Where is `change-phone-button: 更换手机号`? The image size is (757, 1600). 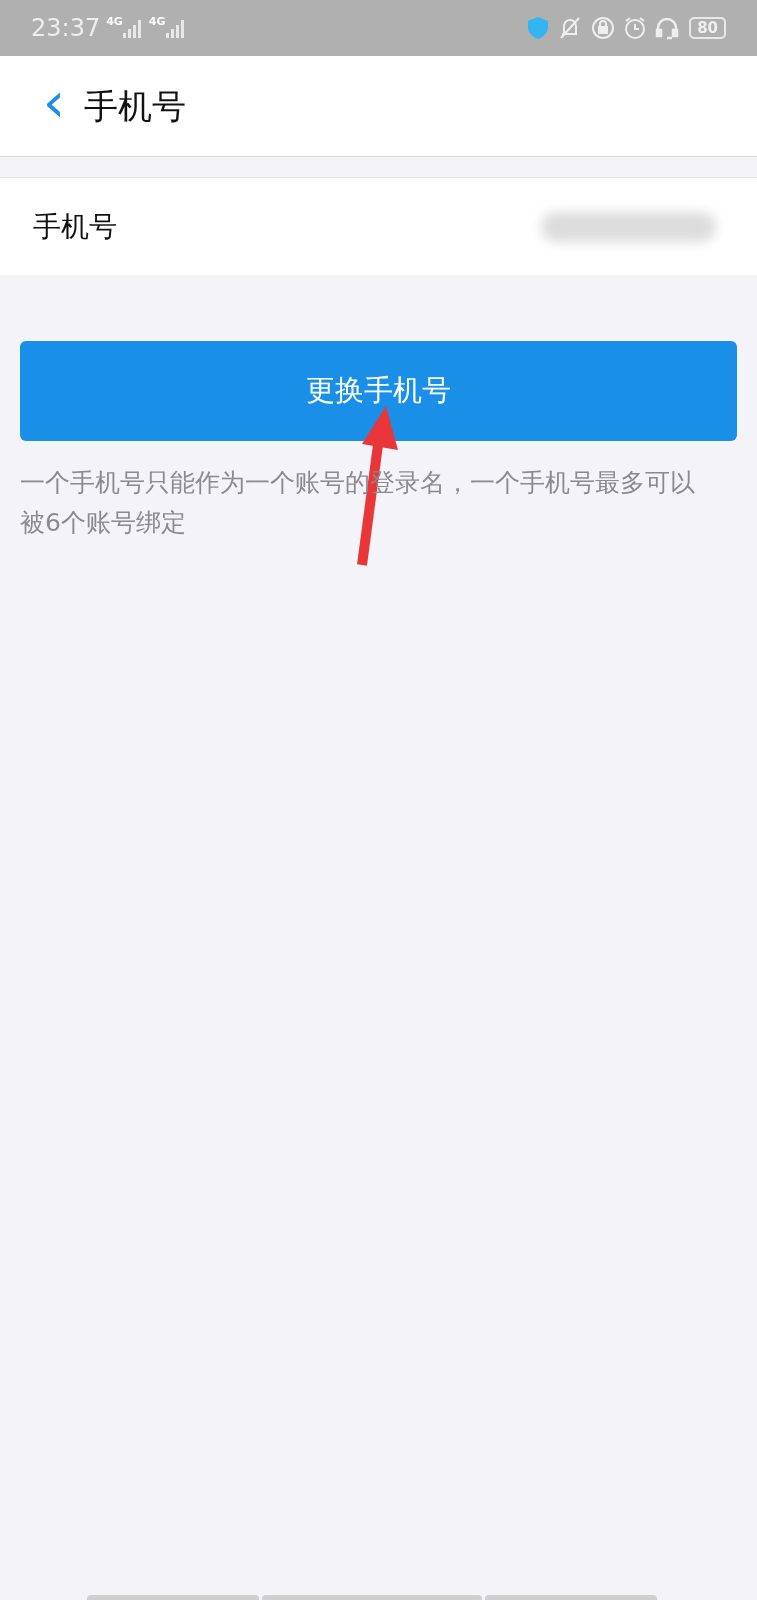
change-phone-button: 更换手机号 is located at coordinates (378, 391).